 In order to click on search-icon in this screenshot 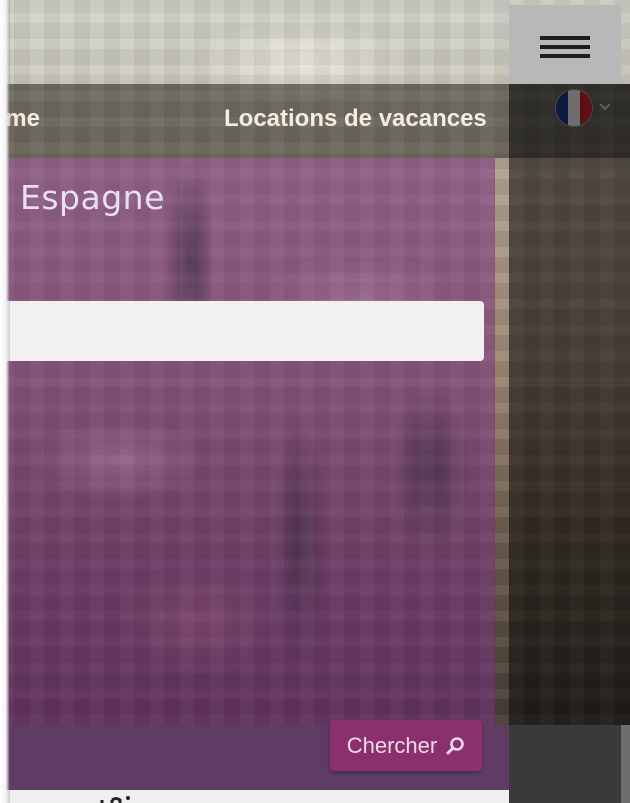, I will do `click(455, 745)`.